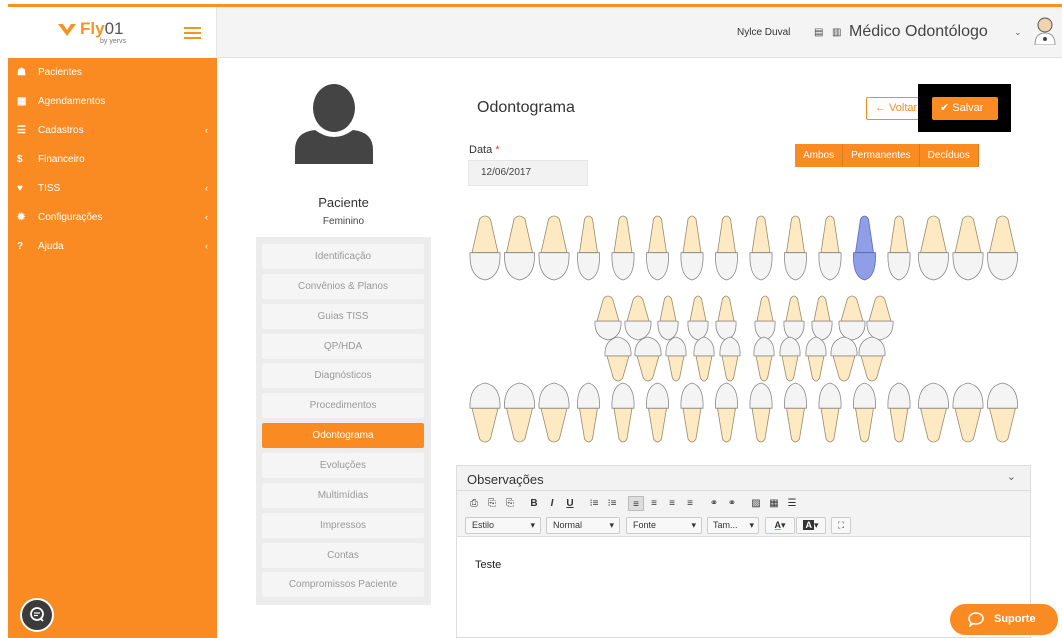  I want to click on bold-icon: B, so click(534, 503).